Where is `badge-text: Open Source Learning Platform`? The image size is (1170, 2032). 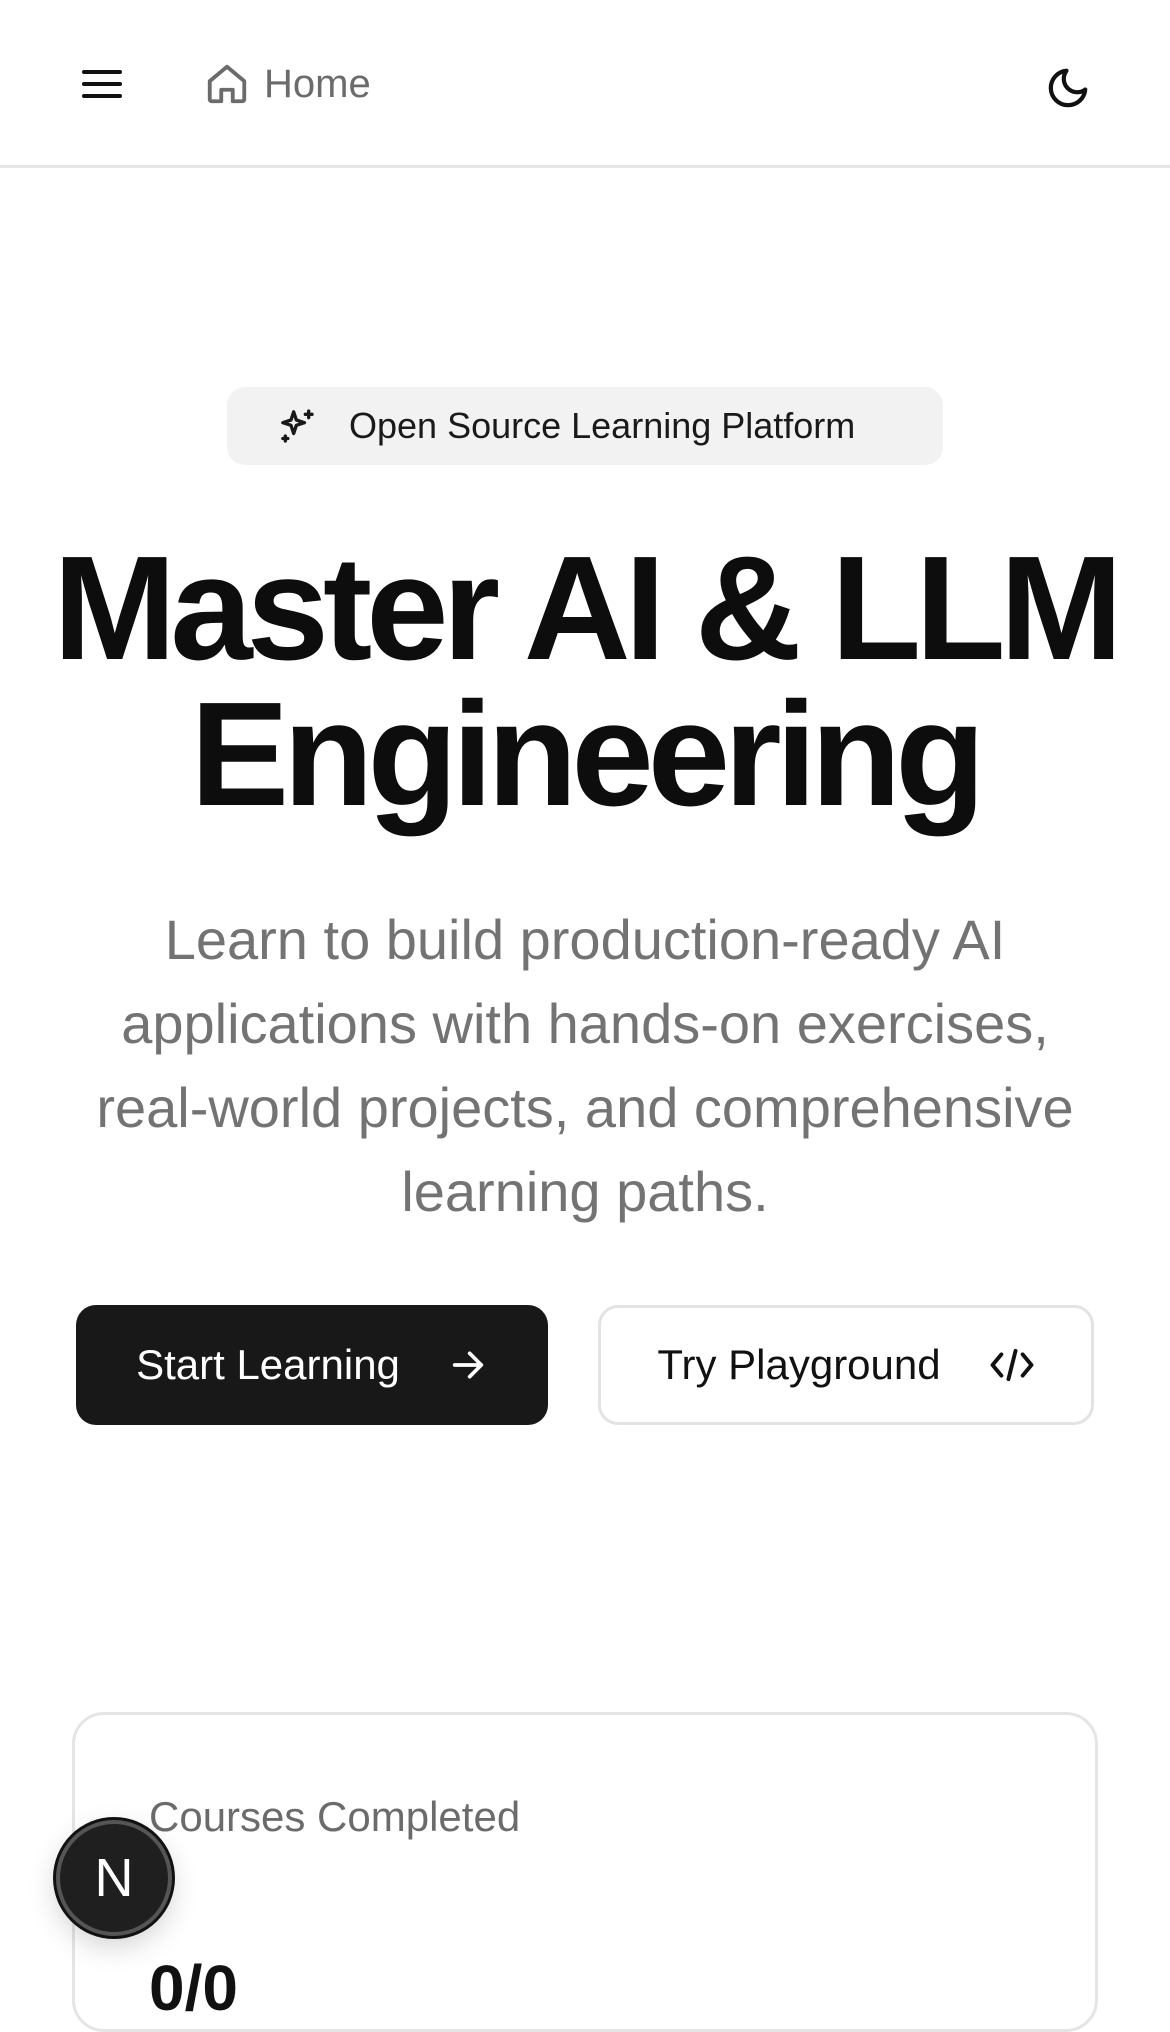
badge-text: Open Source Learning Platform is located at coordinates (602, 425).